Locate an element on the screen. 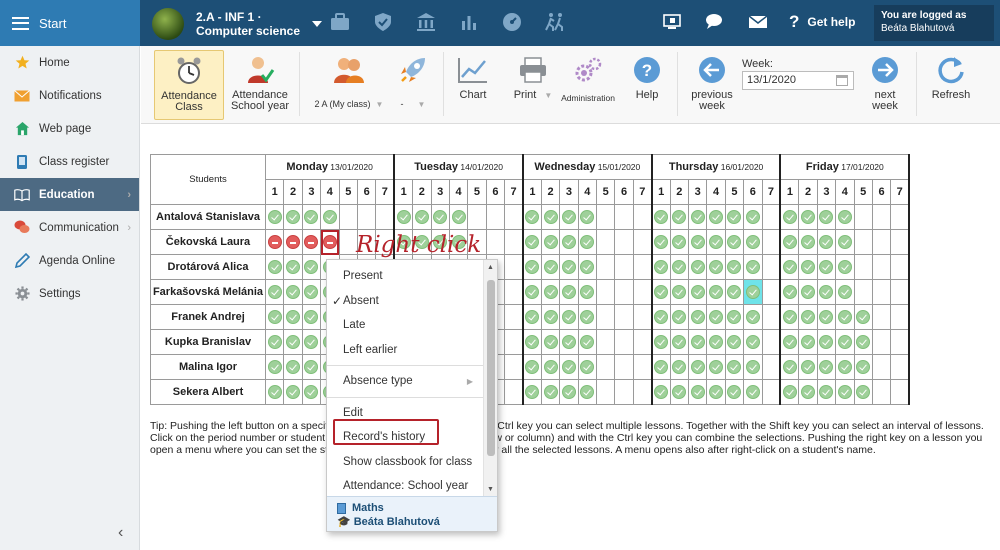 The width and height of the screenshot is (1000, 550). day-header: Thursday 16/01/2020 is located at coordinates (716, 167).